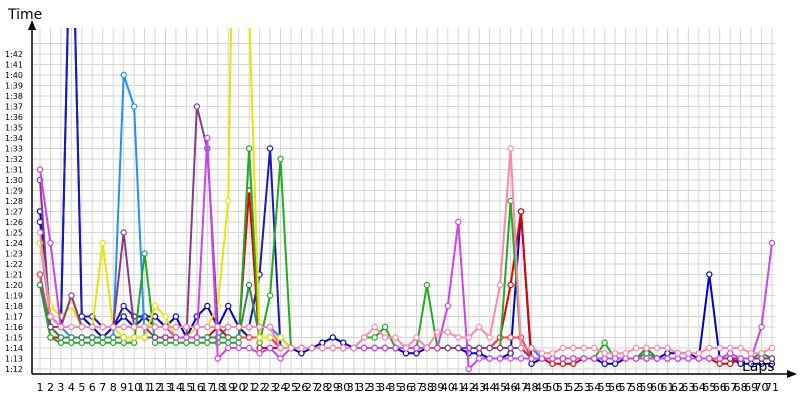 Image resolution: width=800 pixels, height=400 pixels. I want to click on y-tick-label: 1:21, so click(14, 275).